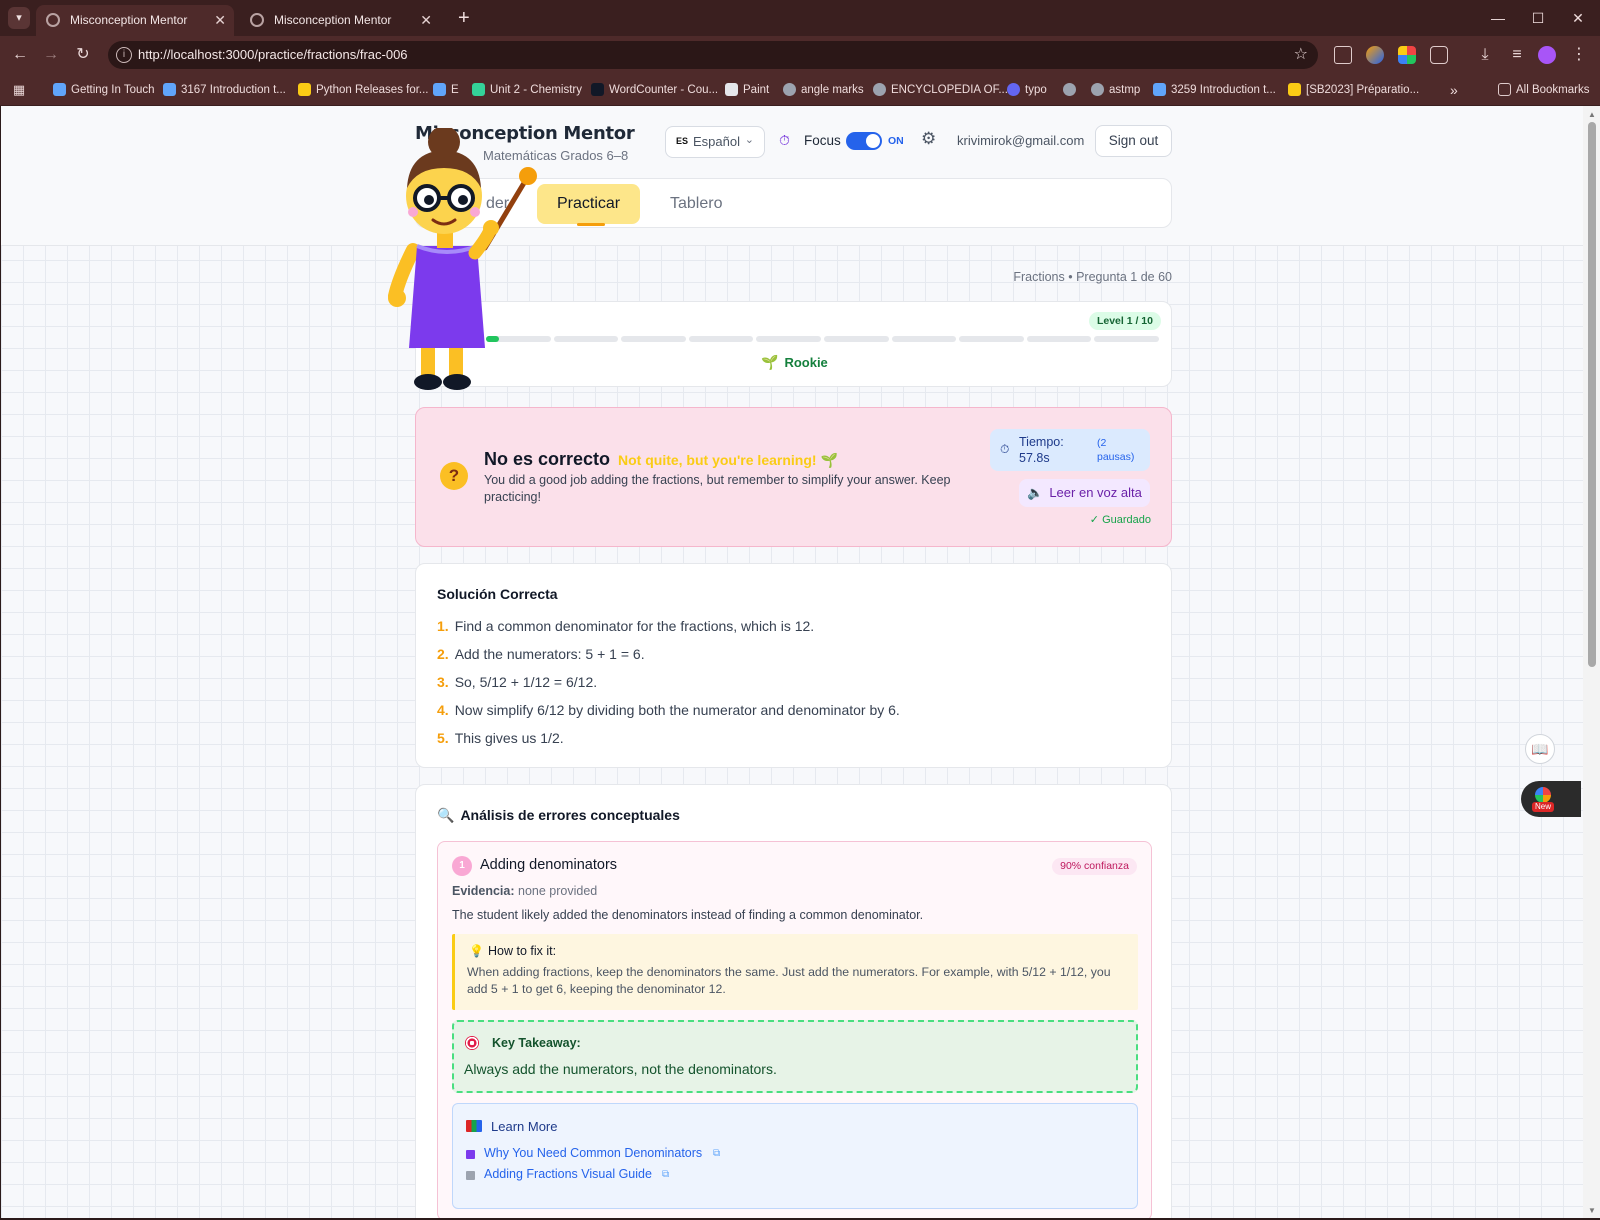  What do you see at coordinates (1592, 1210) in the screenshot?
I see `scroll-down-icon: ▼` at bounding box center [1592, 1210].